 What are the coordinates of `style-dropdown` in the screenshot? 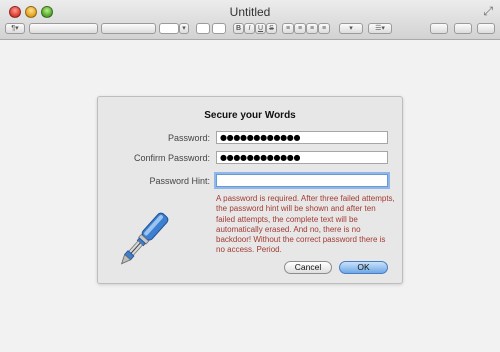 It's located at (63, 28).